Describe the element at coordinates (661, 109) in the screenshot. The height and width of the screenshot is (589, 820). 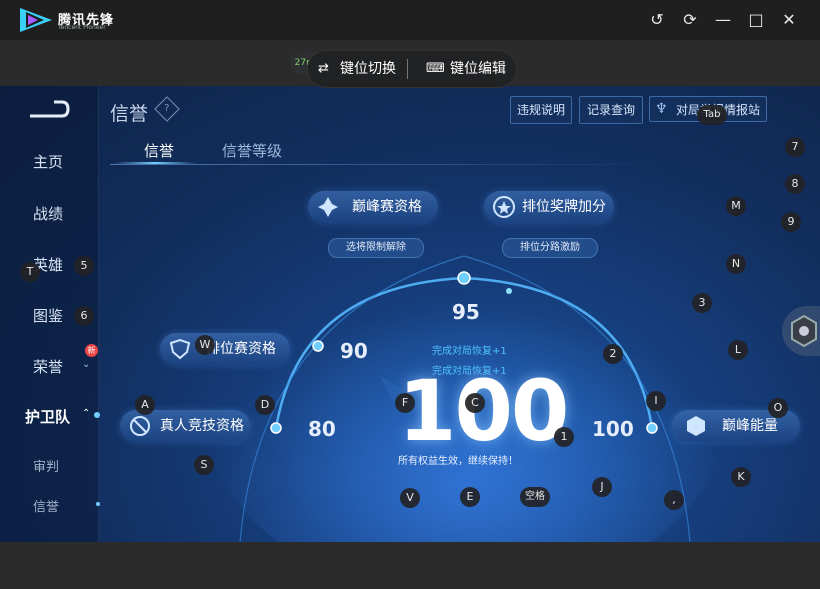
I see `wings-icon: ♆` at that location.